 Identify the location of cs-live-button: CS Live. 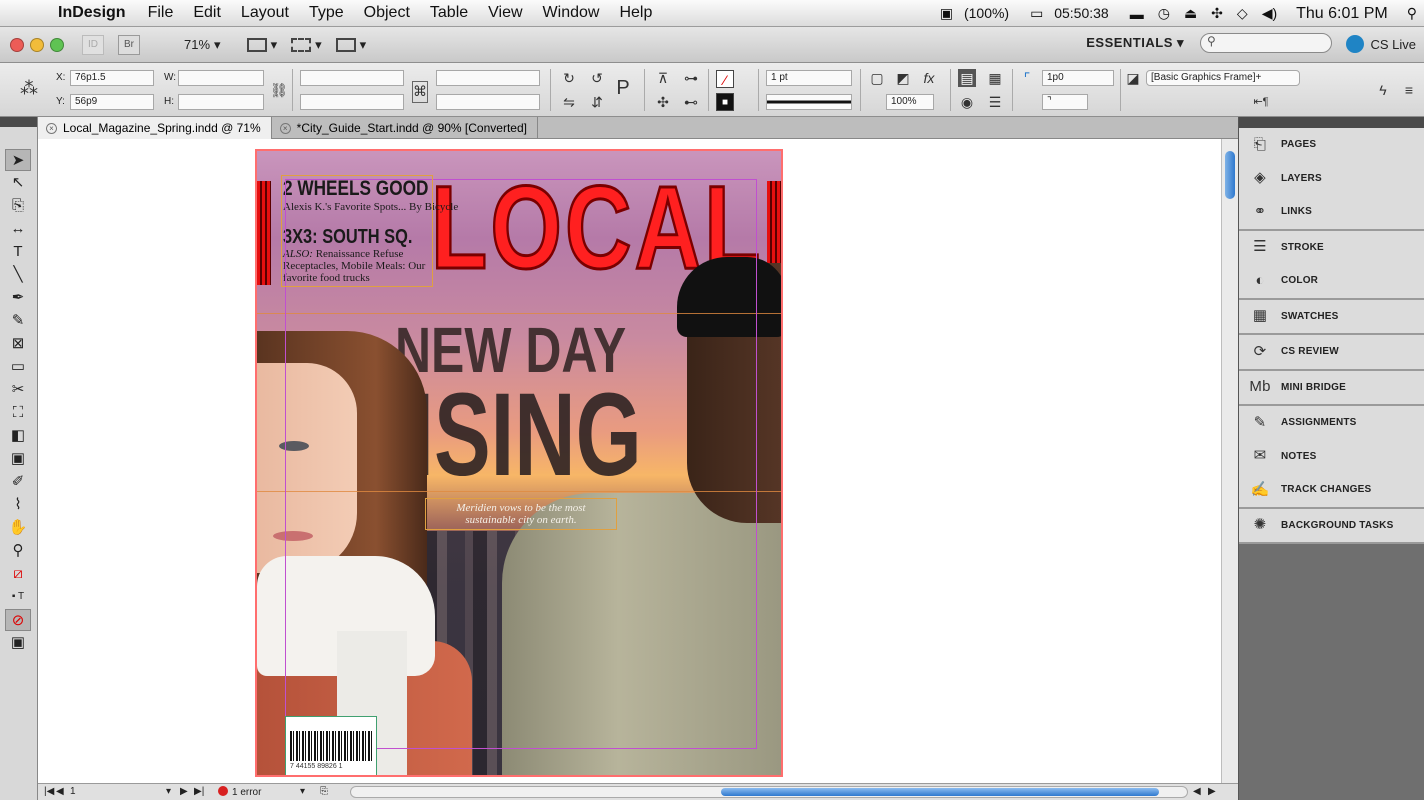
(1381, 44).